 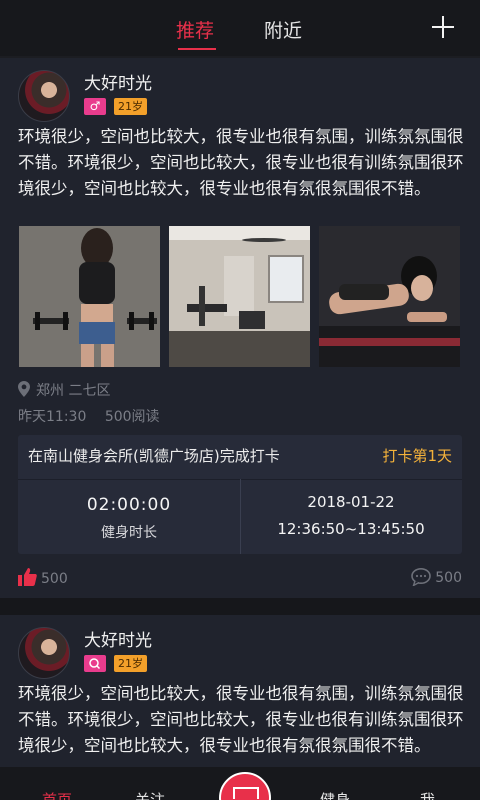 I want to click on read-count: 500阅读, so click(x=132, y=417).